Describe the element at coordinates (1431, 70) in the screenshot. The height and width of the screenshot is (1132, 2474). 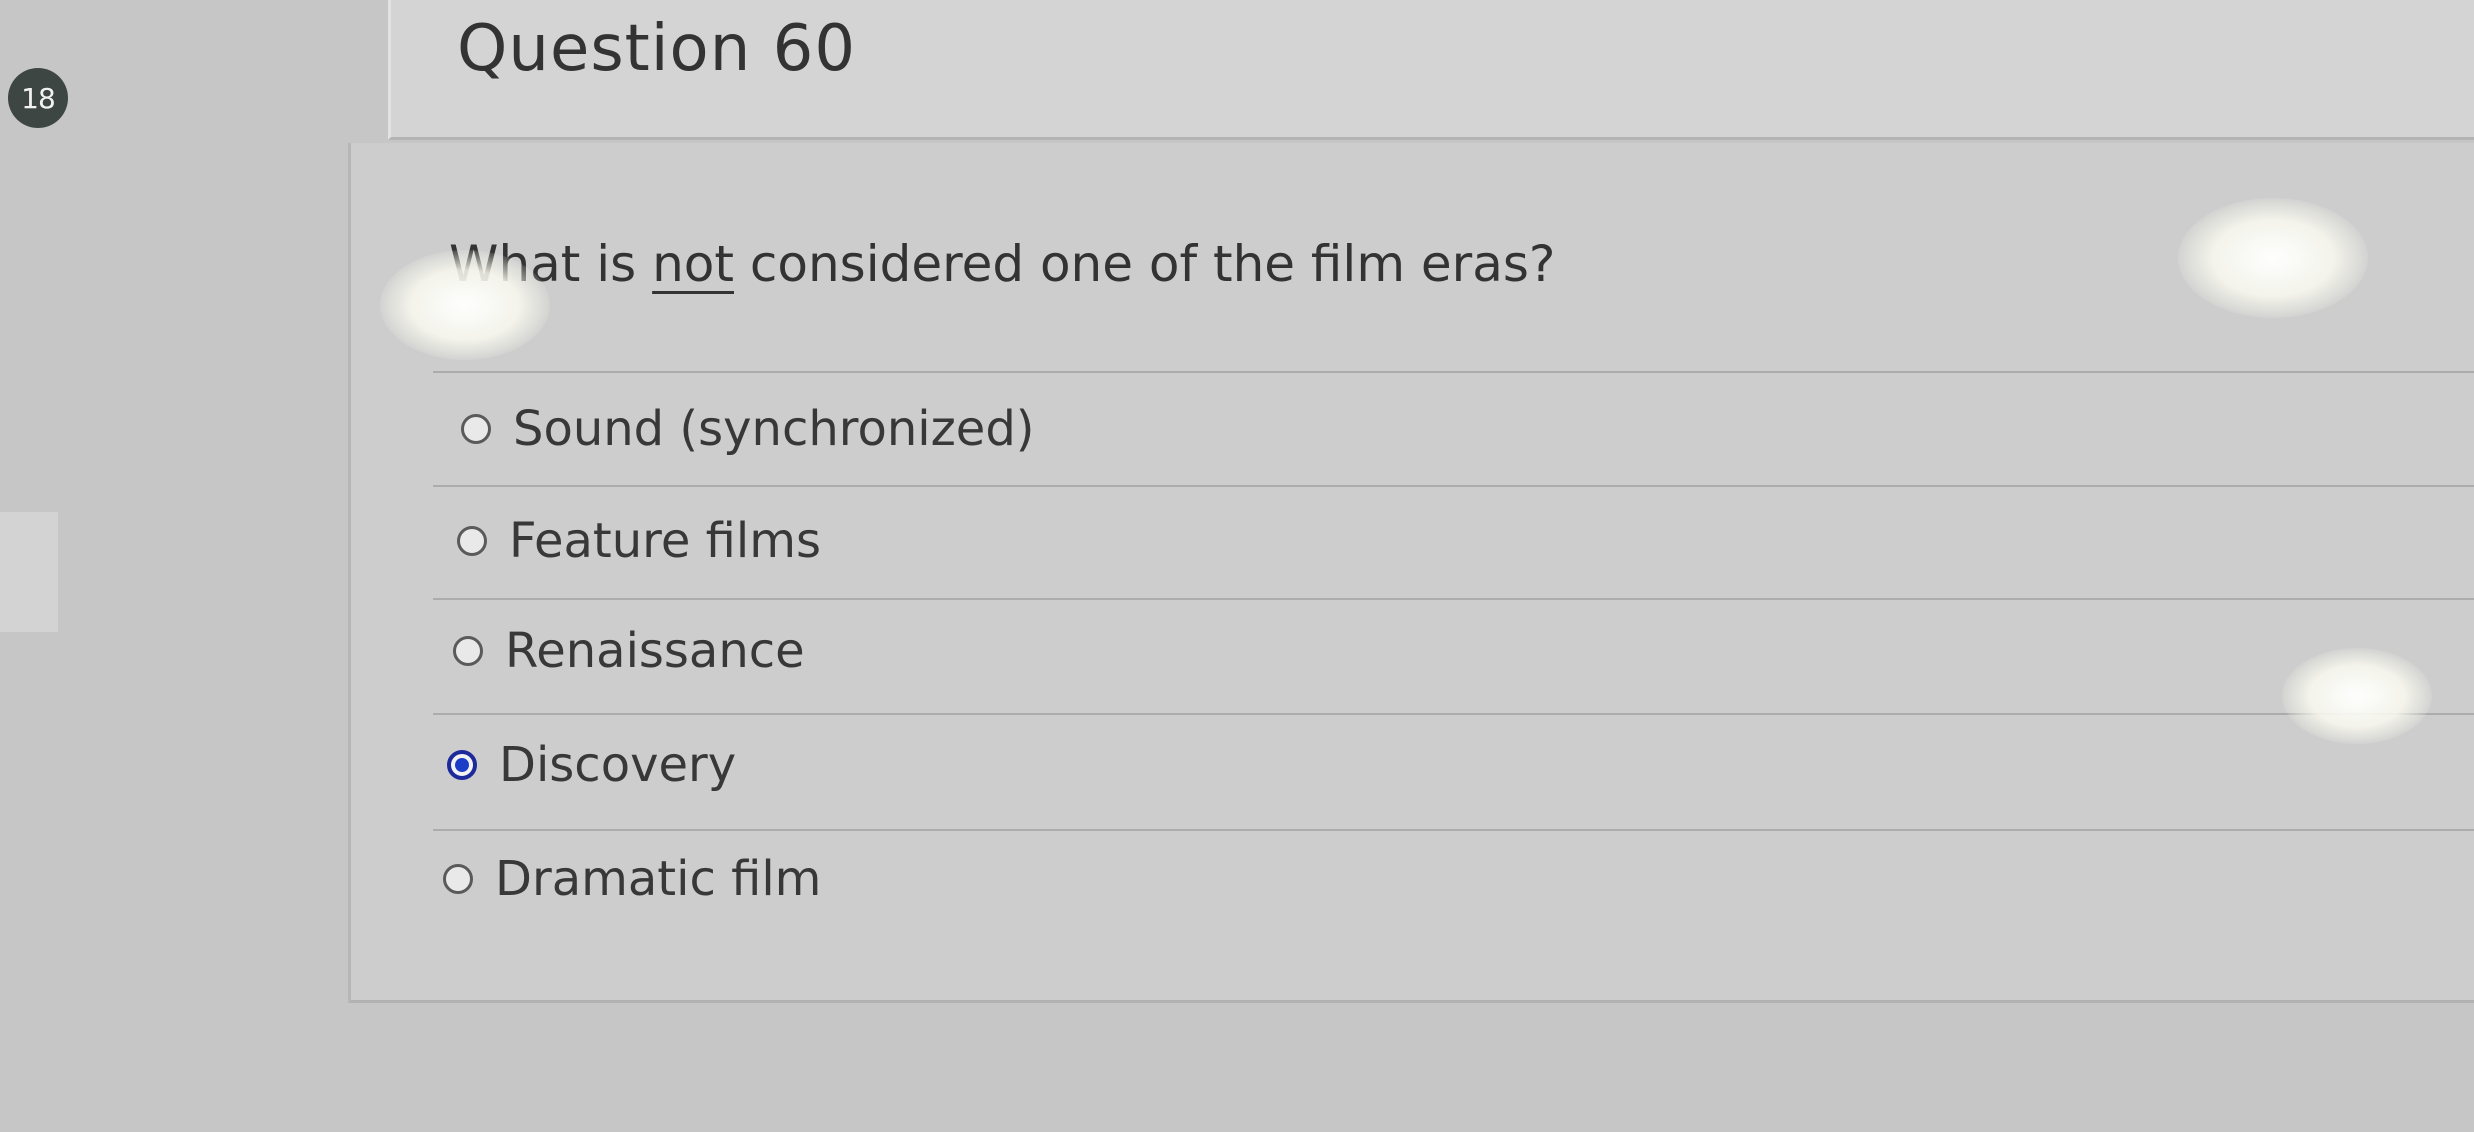
I see `question-header: Question 60` at that location.